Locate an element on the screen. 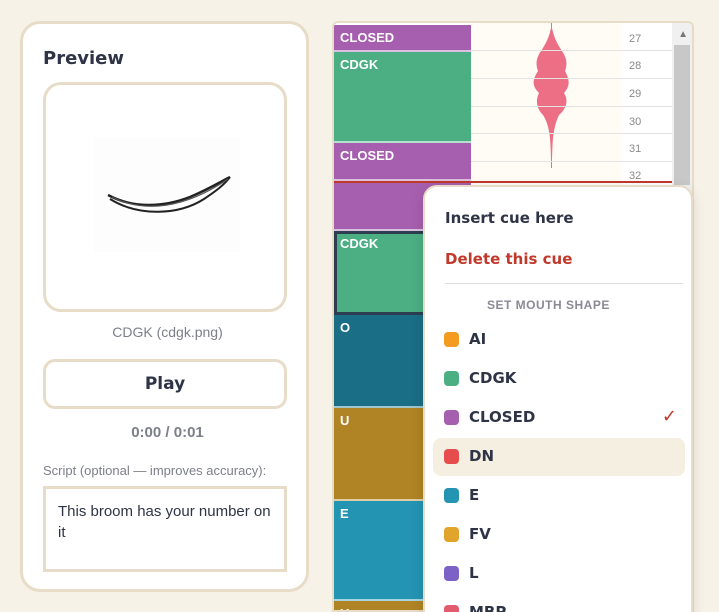 The image size is (719, 612). frame-number: 28 is located at coordinates (635, 66).